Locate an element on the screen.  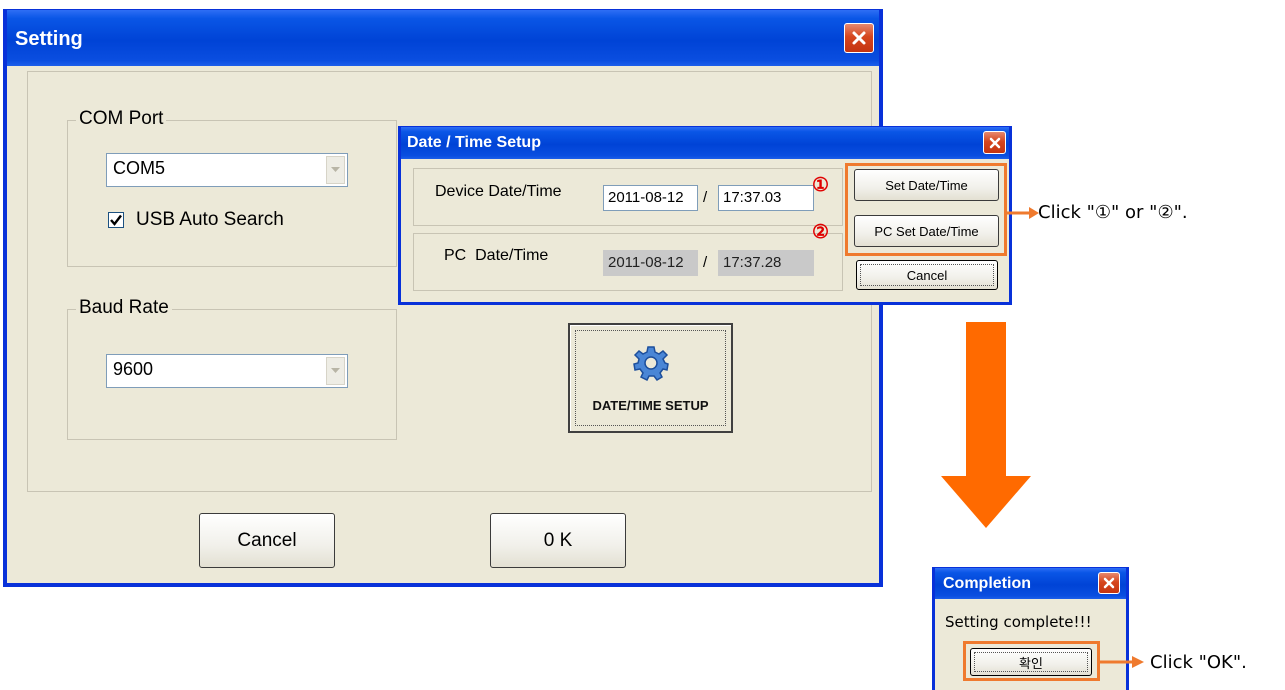
device-time-value: 17:37.03 is located at coordinates (752, 197).